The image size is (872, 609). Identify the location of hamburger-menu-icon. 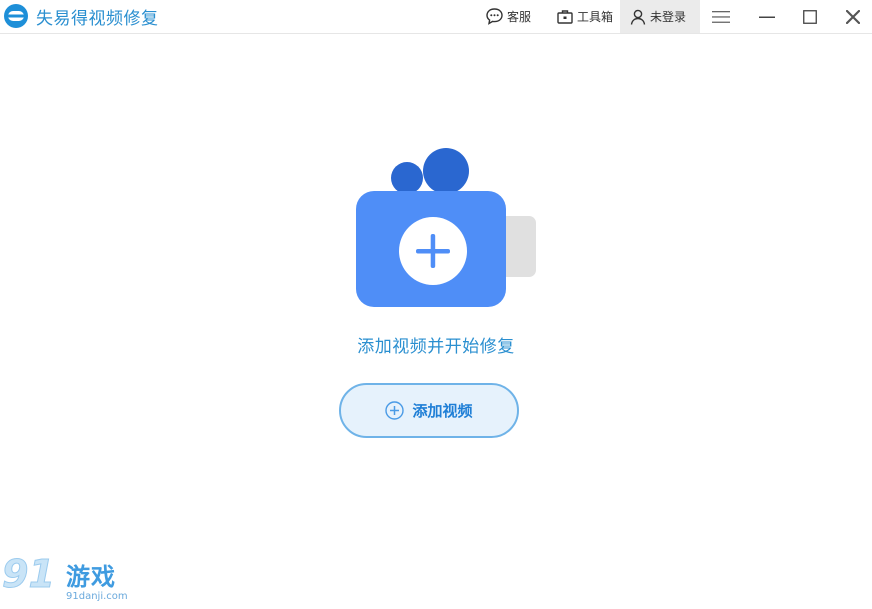
(721, 16).